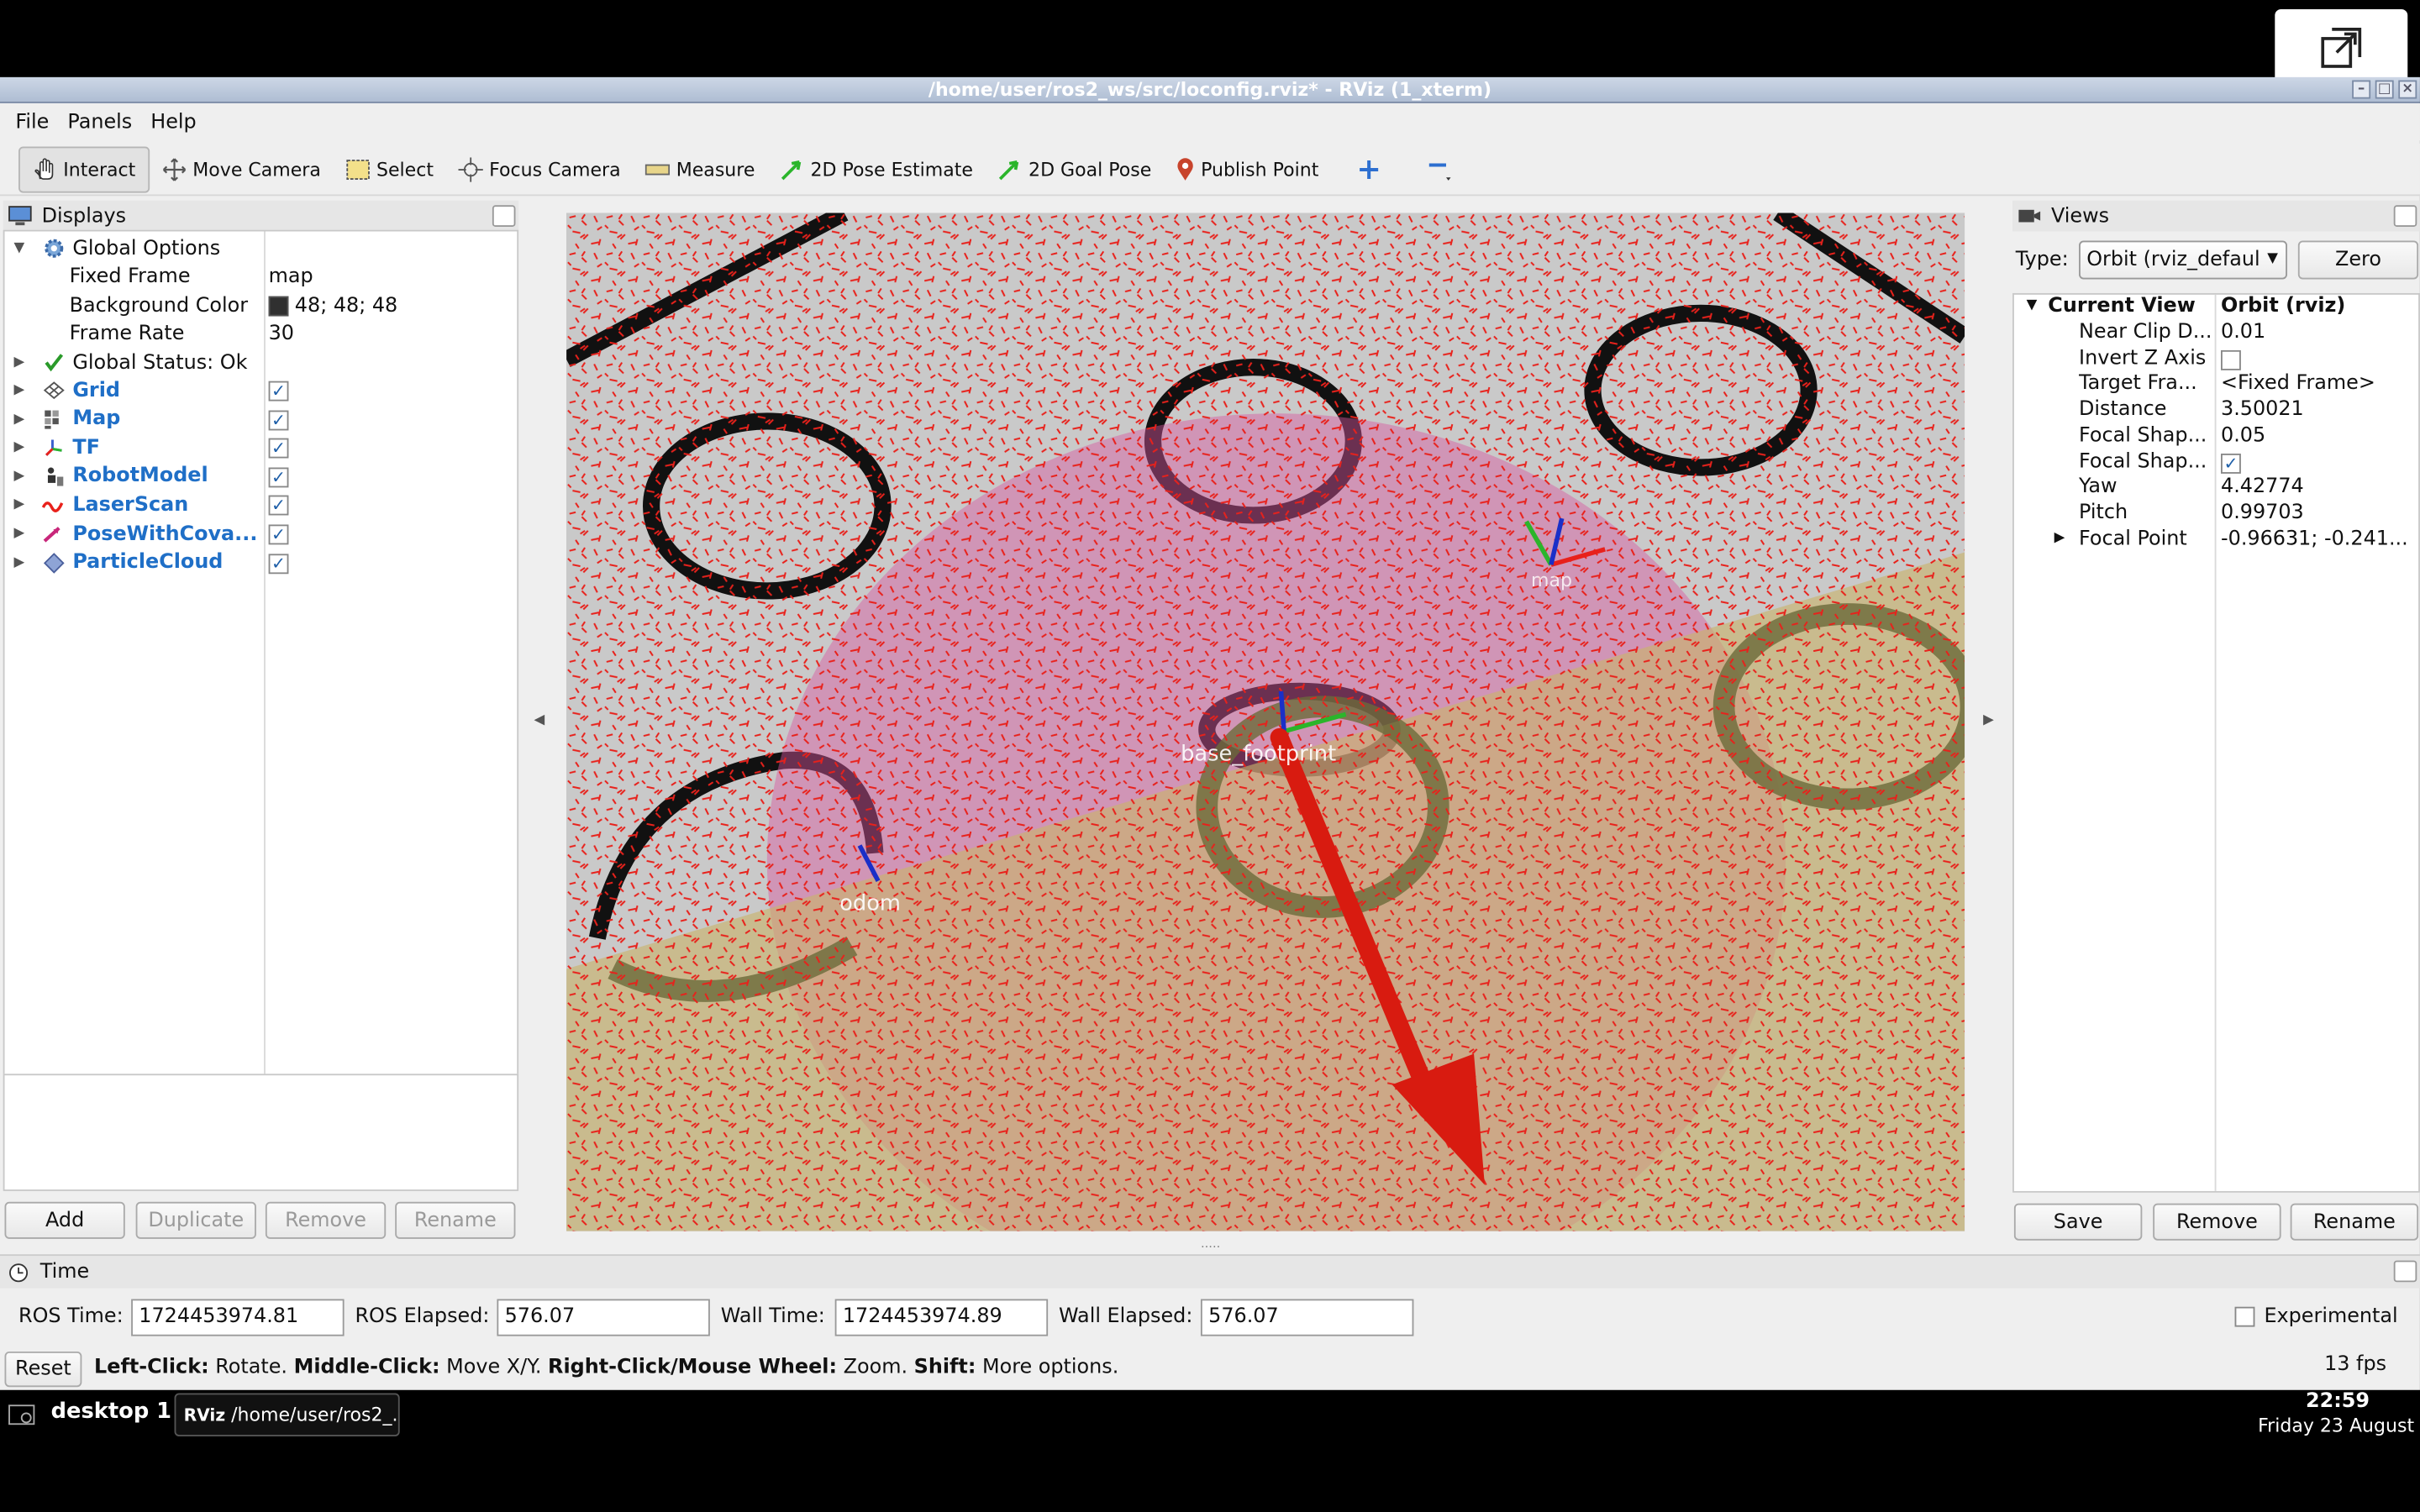 The image size is (2420, 1512). I want to click on ros-elapsed-field: 576.07, so click(603, 1317).